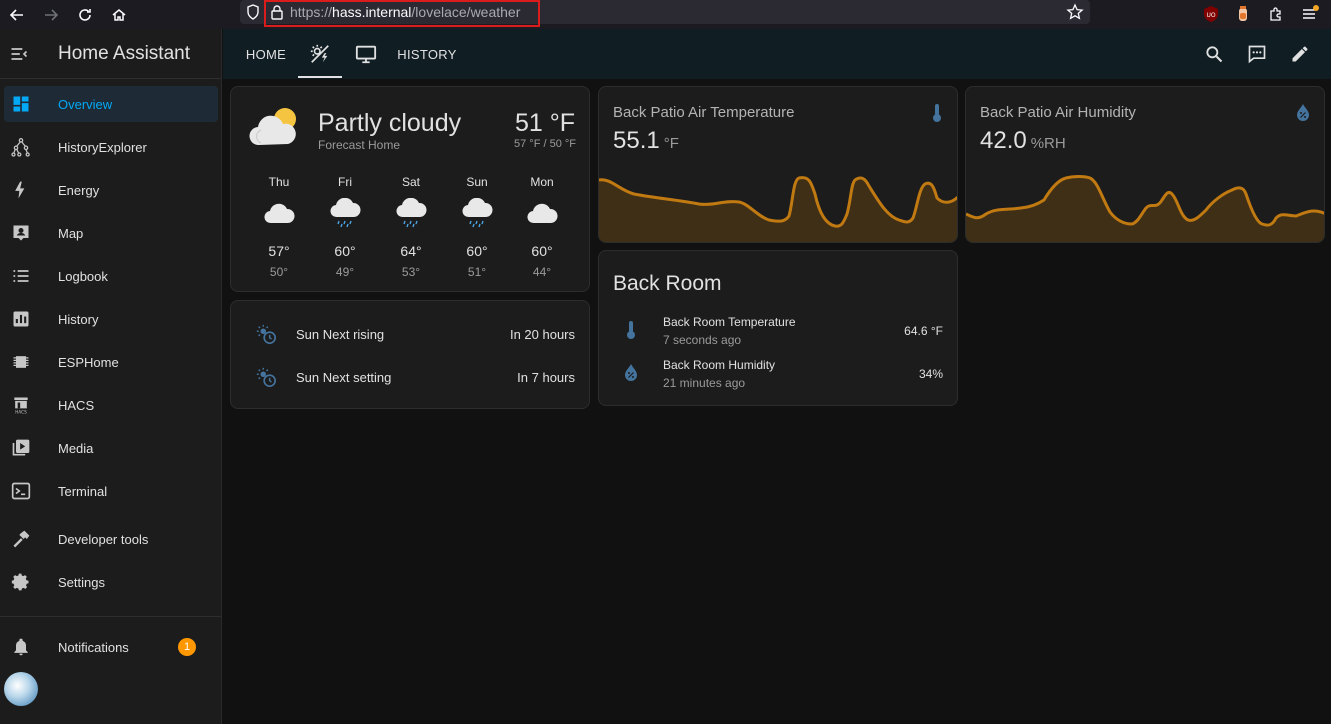 This screenshot has width=1331, height=724. What do you see at coordinates (359, 145) in the screenshot?
I see `weather-entity-name: Forecast Home` at bounding box center [359, 145].